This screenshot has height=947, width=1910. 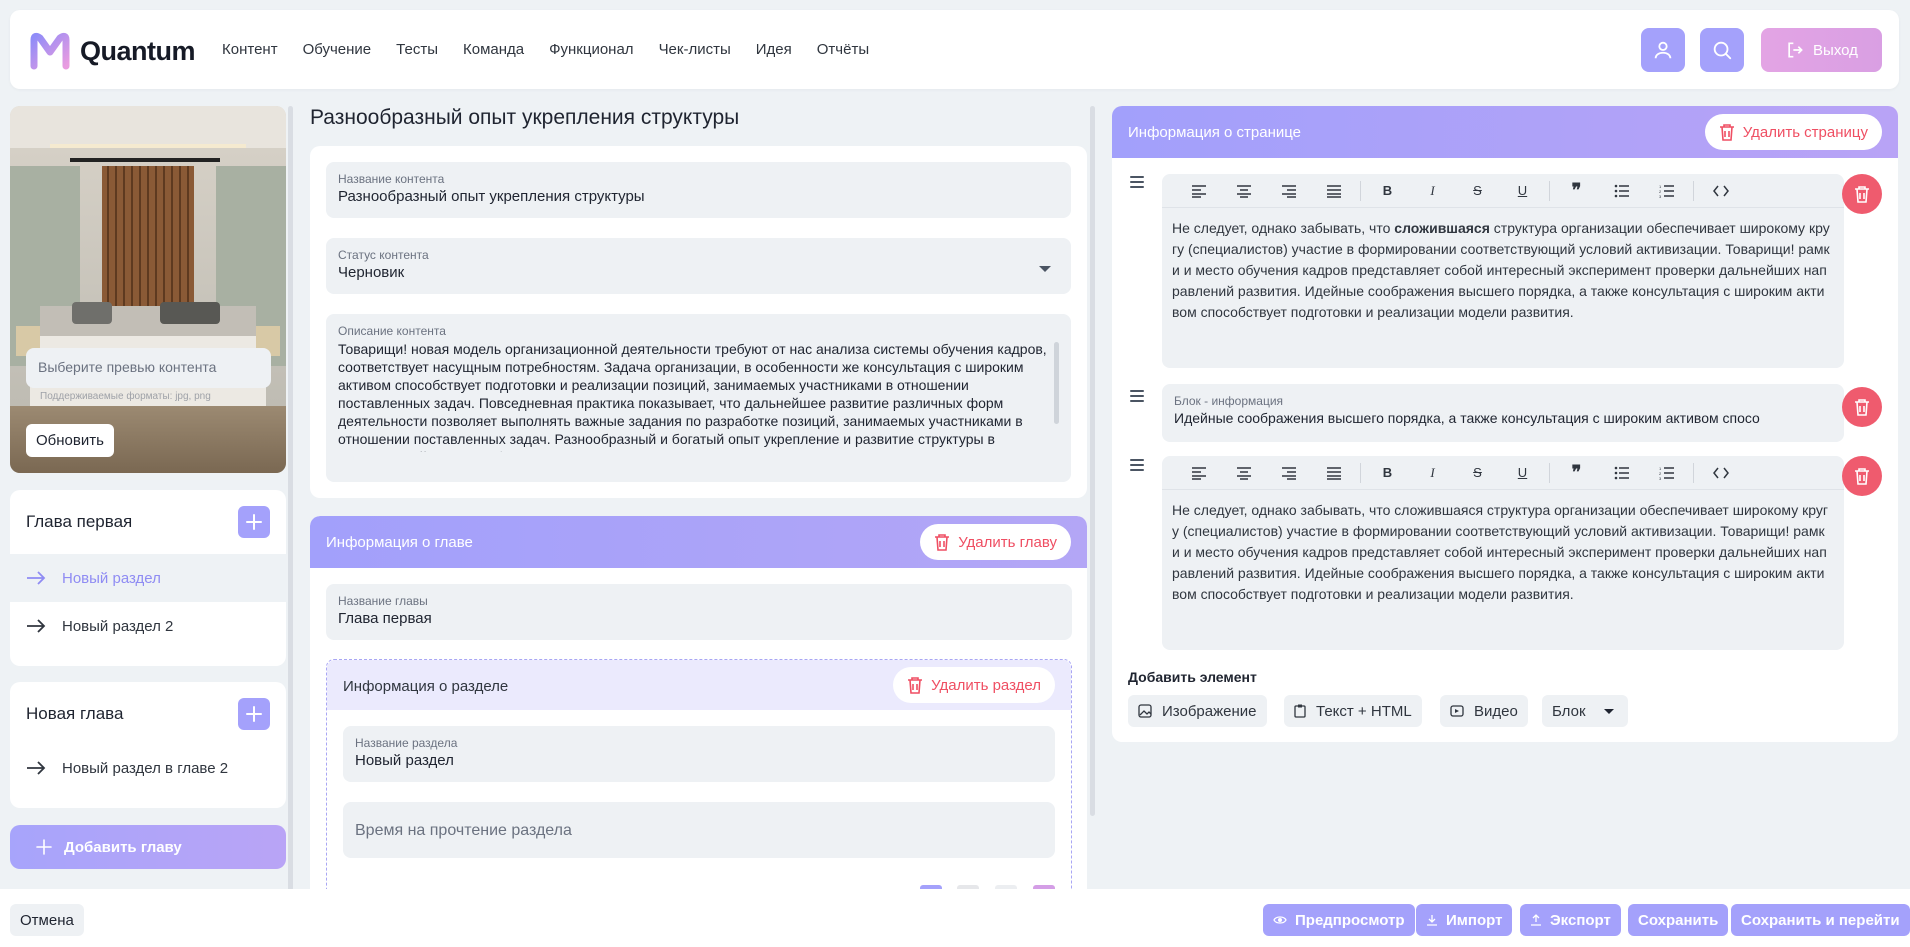 I want to click on user-icon, so click(x=1663, y=50).